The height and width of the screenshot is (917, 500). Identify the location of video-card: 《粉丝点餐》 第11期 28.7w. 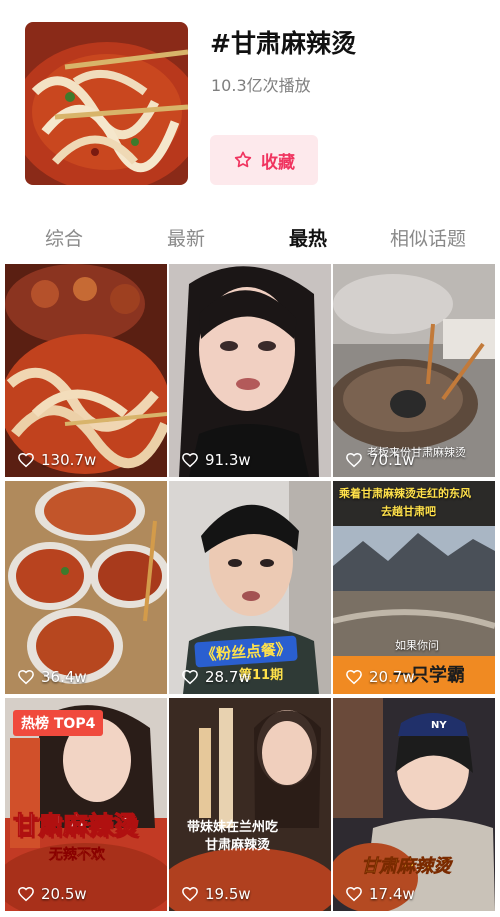
(250, 587).